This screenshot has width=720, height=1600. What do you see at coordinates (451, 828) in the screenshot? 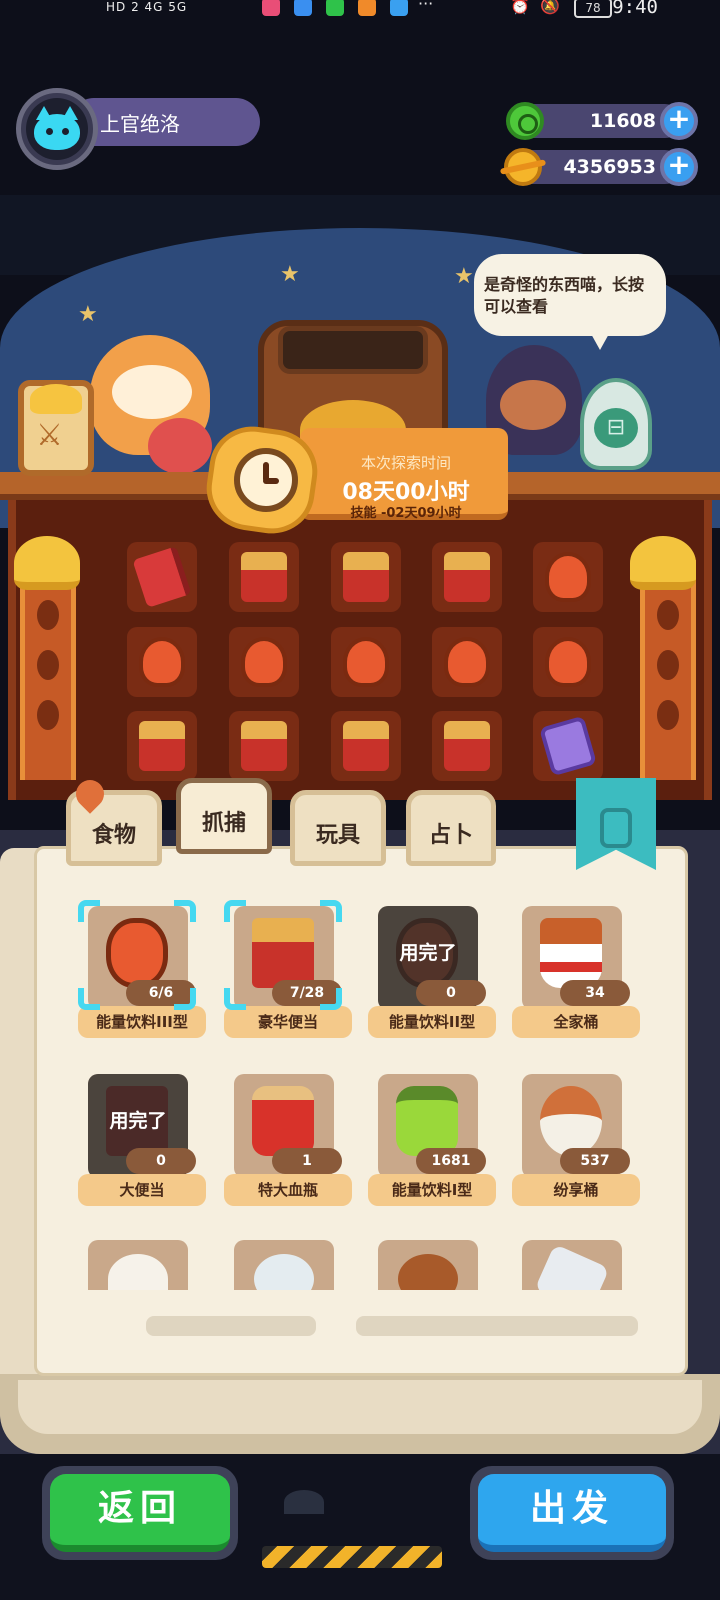
I see `tab-3: 占卜` at bounding box center [451, 828].